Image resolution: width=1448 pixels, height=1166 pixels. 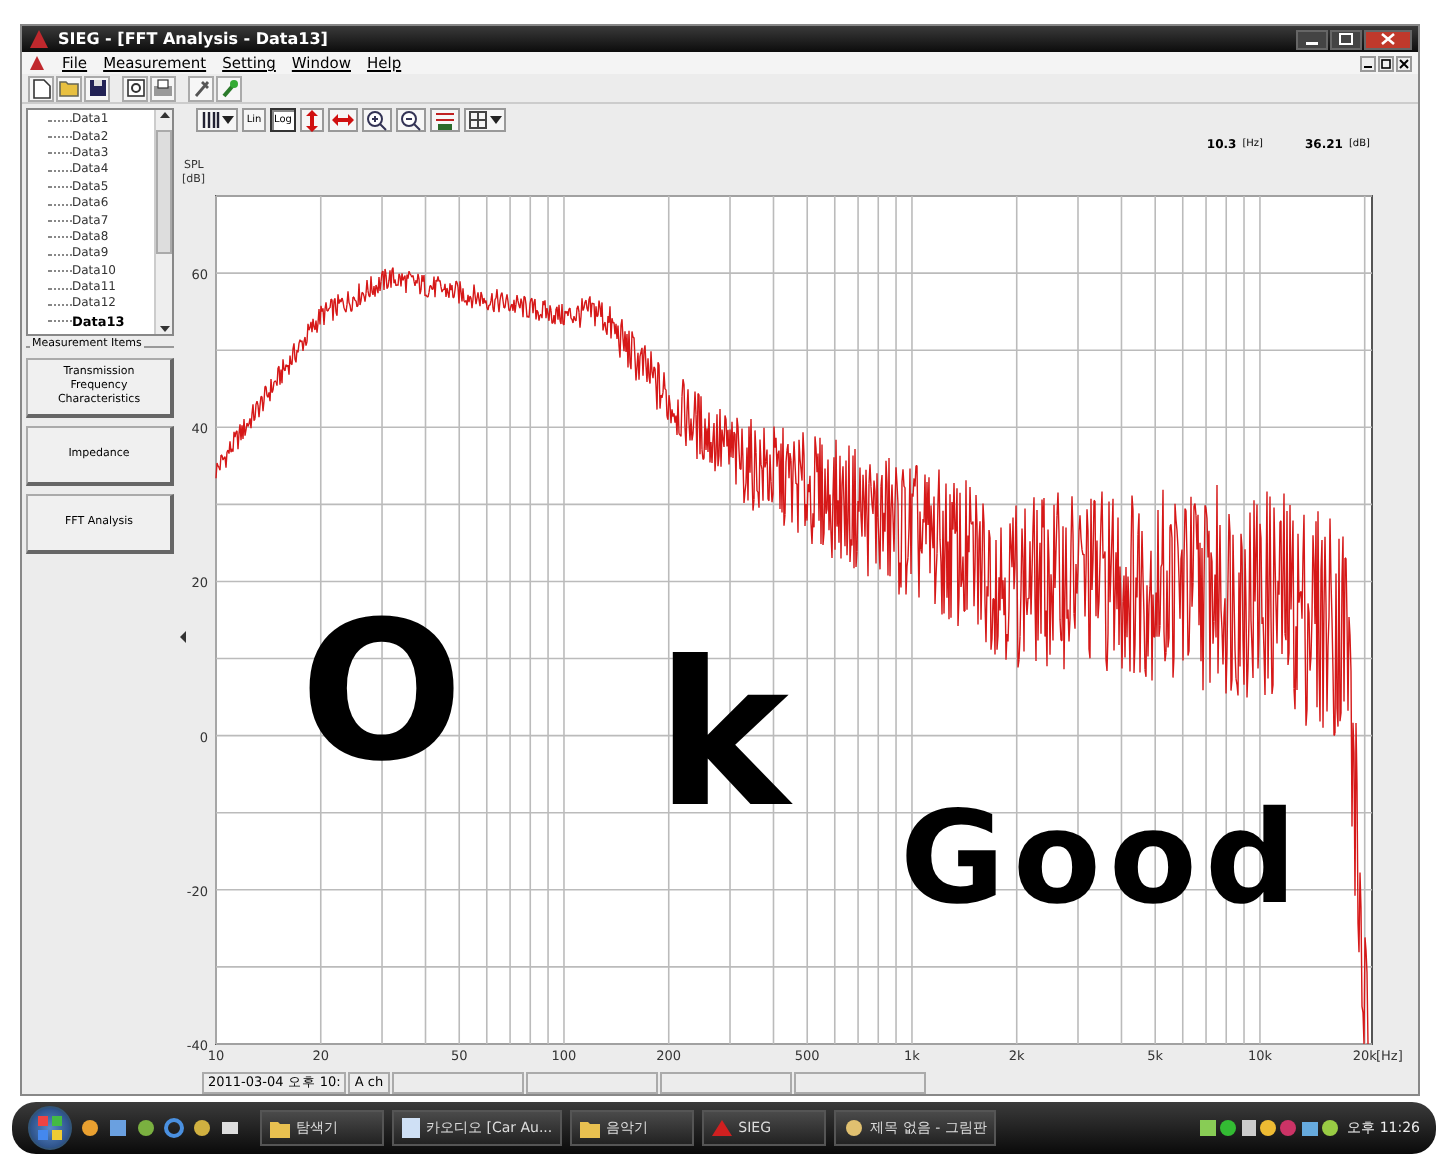 I want to click on probe-button, so click(x=229, y=88).